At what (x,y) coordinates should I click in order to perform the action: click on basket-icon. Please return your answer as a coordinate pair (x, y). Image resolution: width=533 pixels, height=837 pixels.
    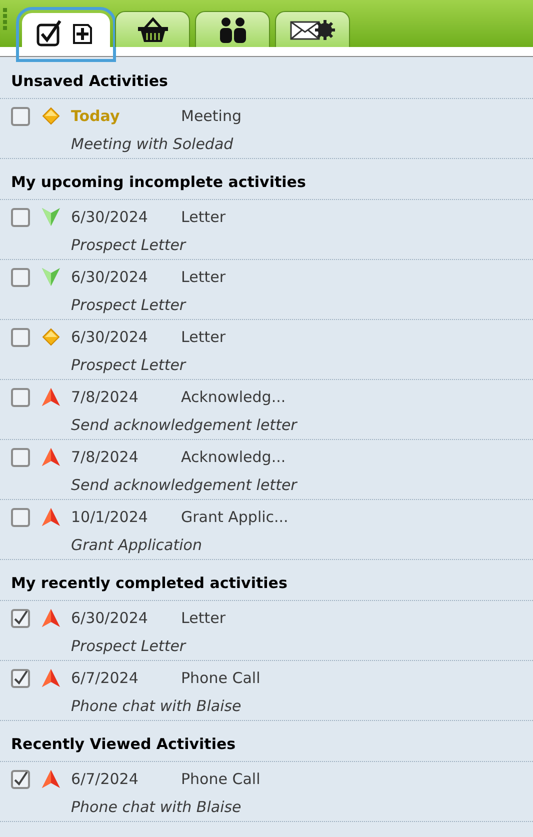
    Looking at the image, I should click on (153, 30).